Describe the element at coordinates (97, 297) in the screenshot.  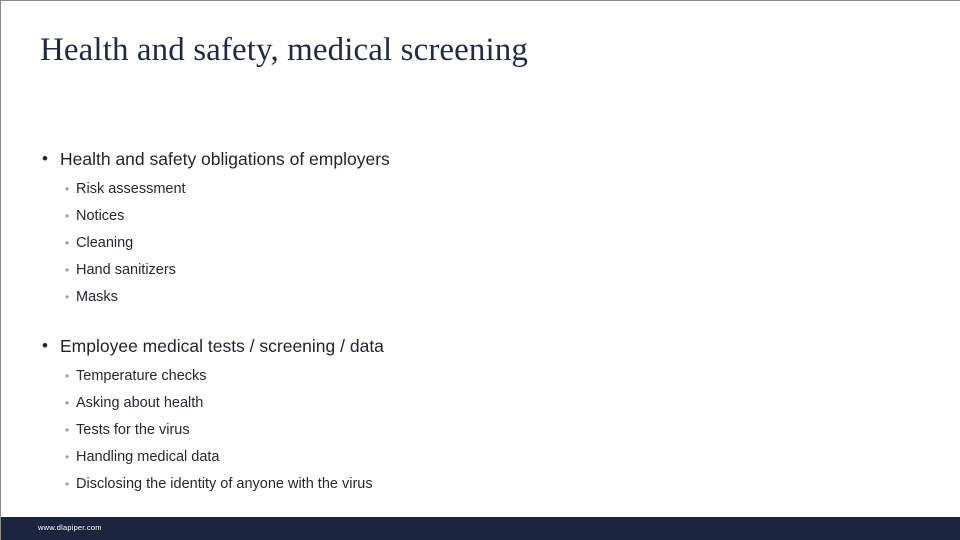
I see `bullet-level2-label: Masks` at that location.